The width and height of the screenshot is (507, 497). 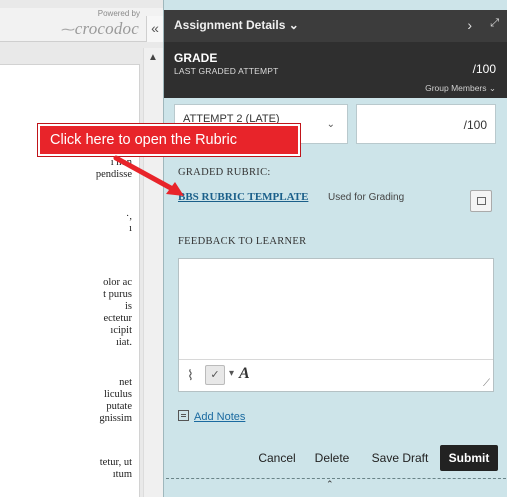 What do you see at coordinates (153, 272) in the screenshot?
I see `document-scrollbar: ▲` at bounding box center [153, 272].